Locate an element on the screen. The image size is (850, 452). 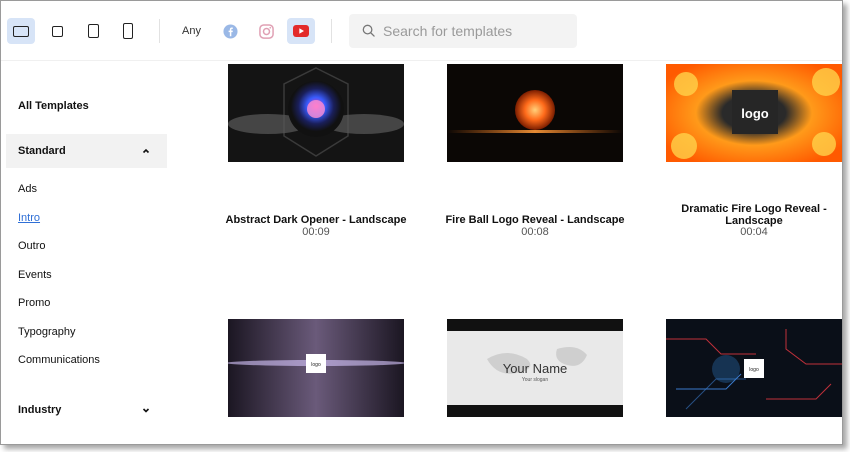
youtube-icon is located at coordinates (301, 31).